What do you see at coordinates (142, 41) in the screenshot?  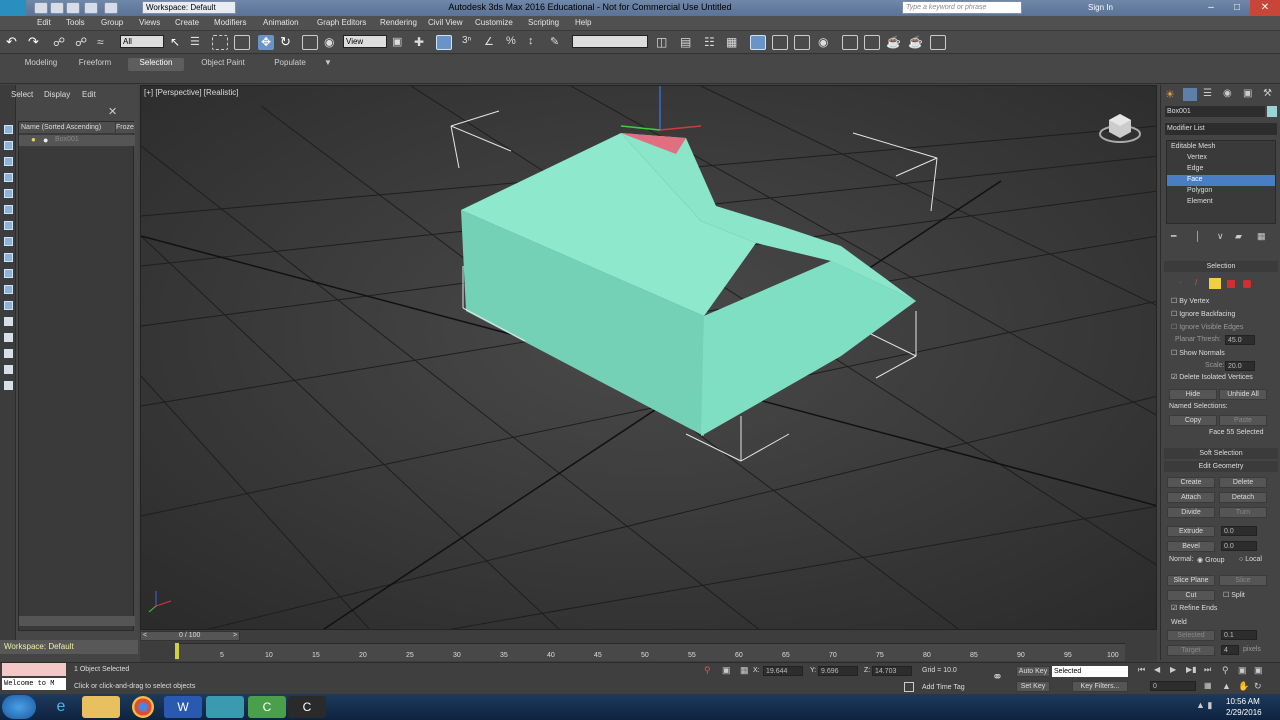 I see `selection-filter-dropdown: All` at bounding box center [142, 41].